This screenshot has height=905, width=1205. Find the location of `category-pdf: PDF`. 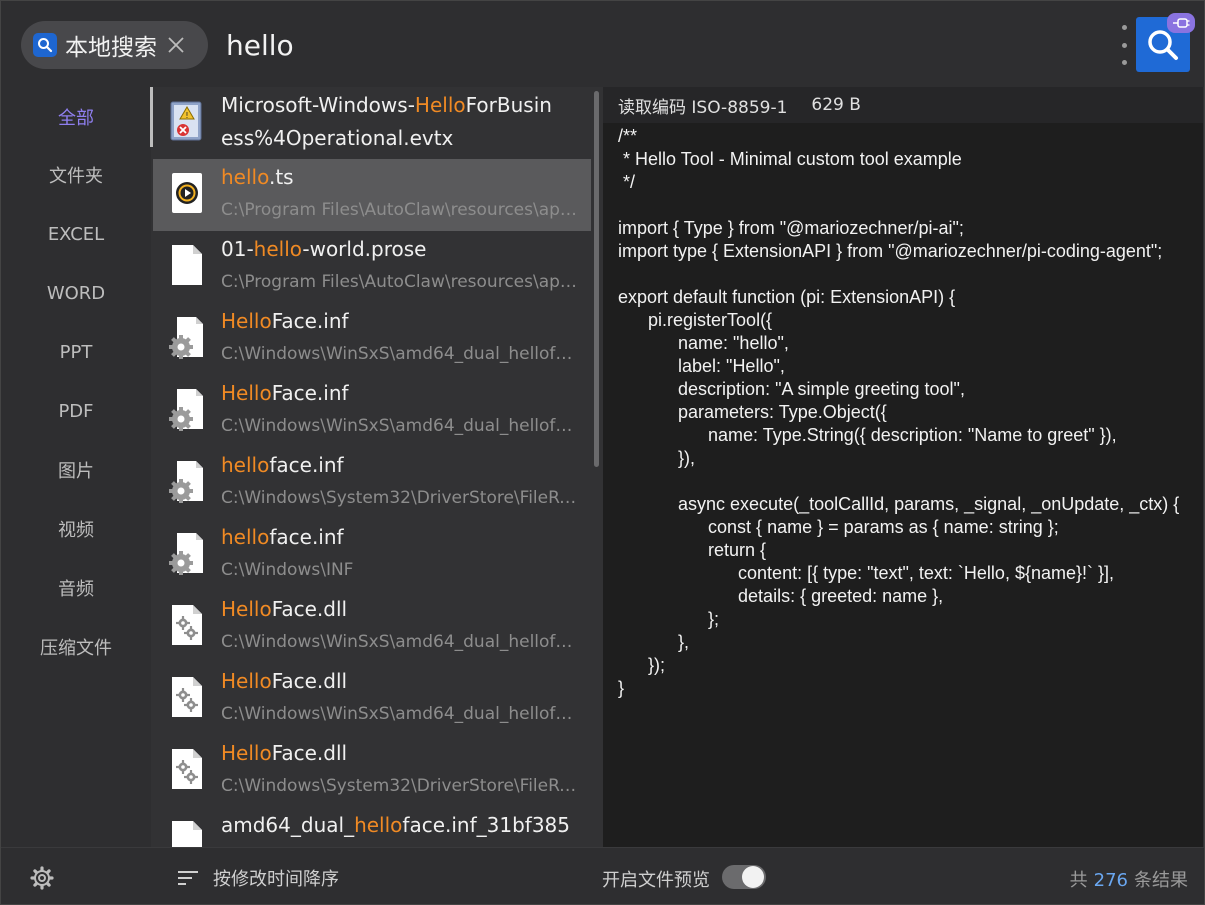

category-pdf: PDF is located at coordinates (76, 411).